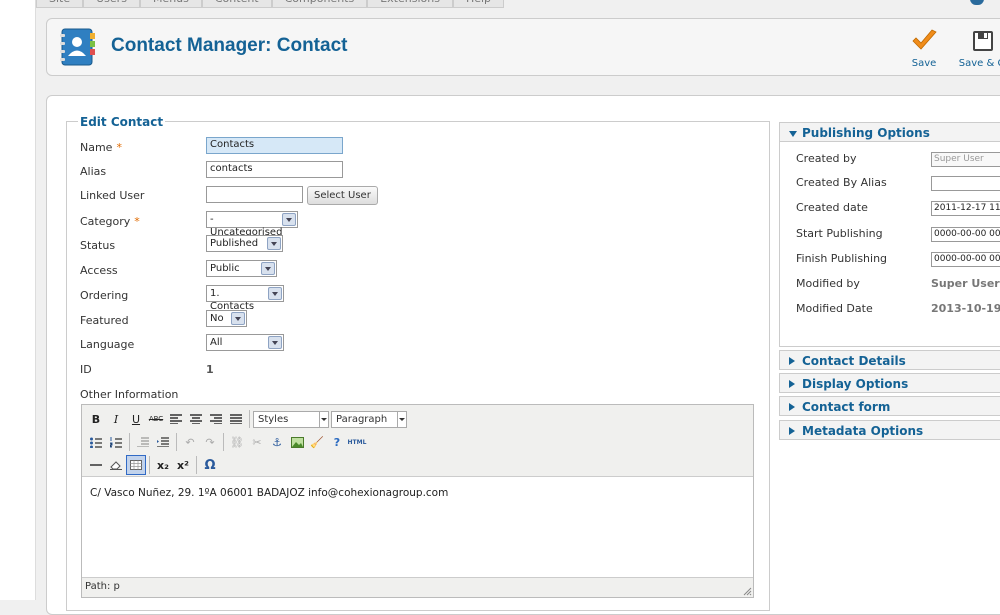  What do you see at coordinates (232, 300) in the screenshot?
I see `ordering-value: 1. Contacts` at bounding box center [232, 300].